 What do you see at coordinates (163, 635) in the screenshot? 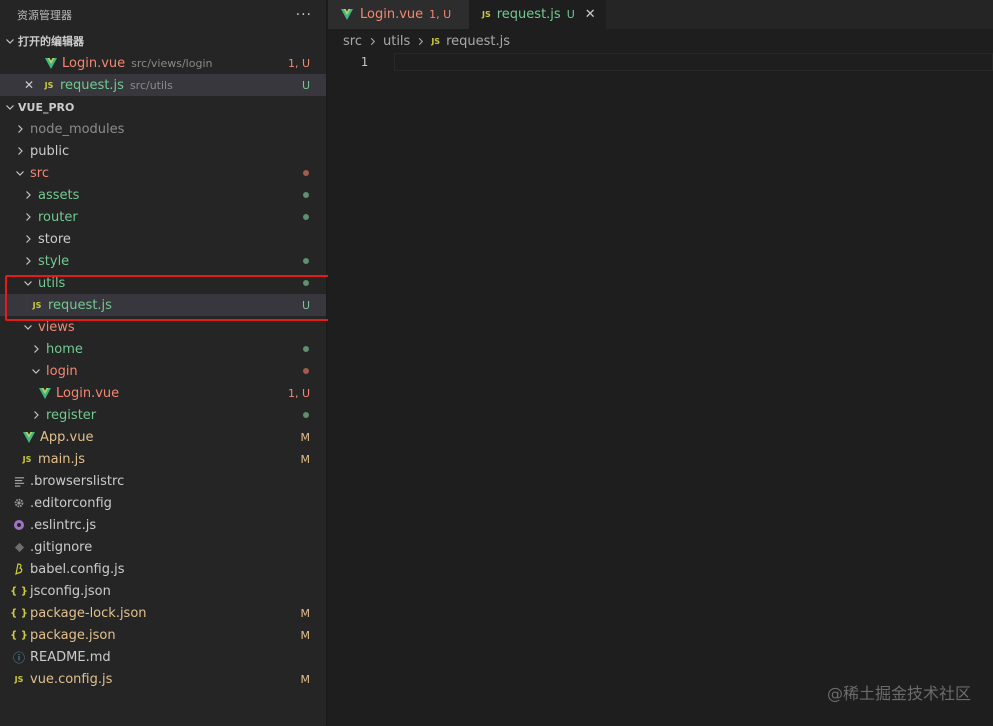
I see `tree-file-package-json: { } package.json M` at bounding box center [163, 635].